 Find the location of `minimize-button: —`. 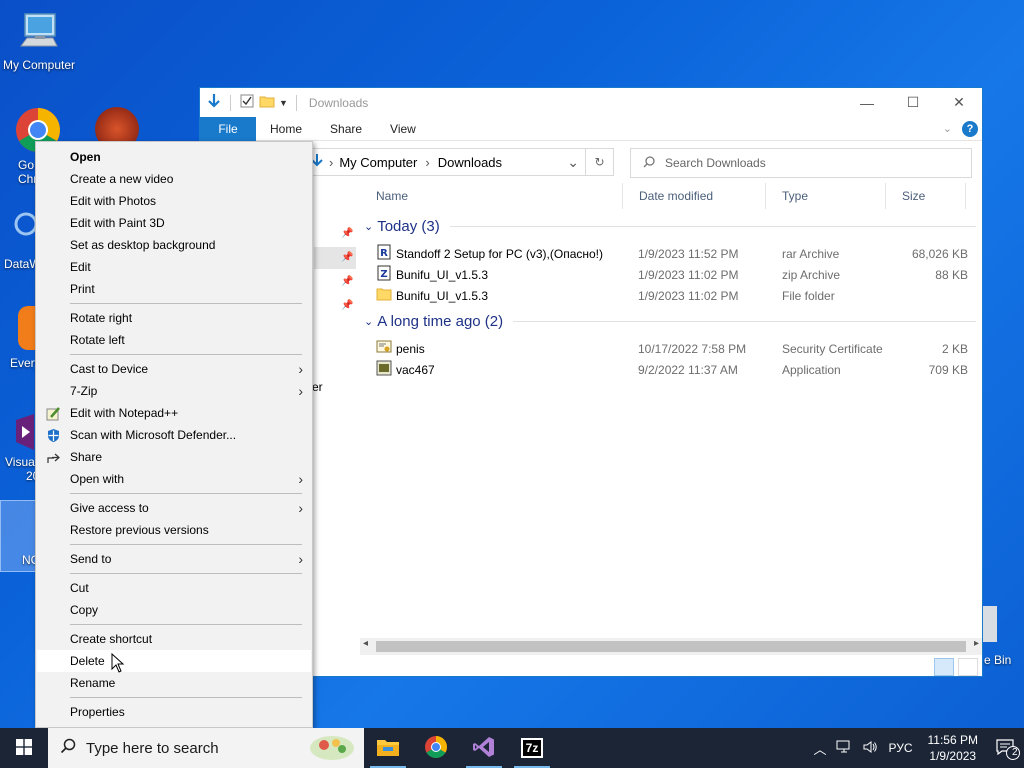

minimize-button: — is located at coordinates (867, 102).